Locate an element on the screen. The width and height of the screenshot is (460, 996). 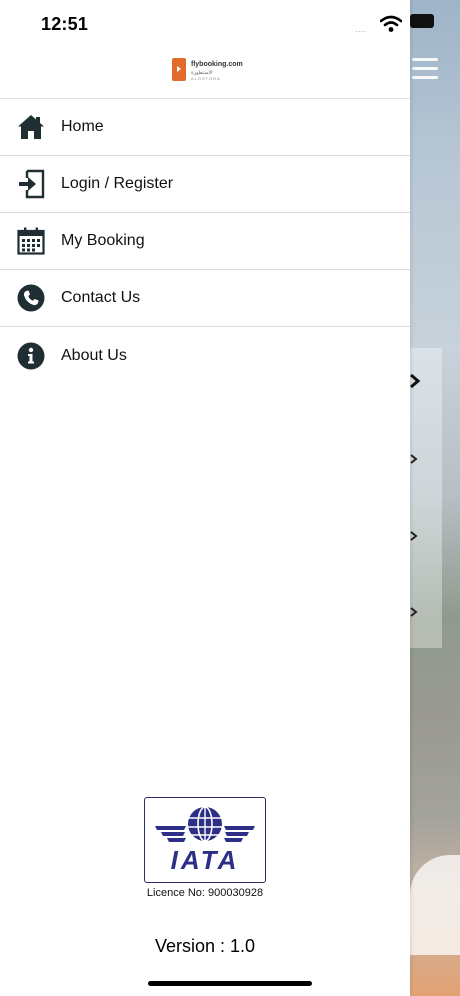
phone-icon is located at coordinates (31, 298).